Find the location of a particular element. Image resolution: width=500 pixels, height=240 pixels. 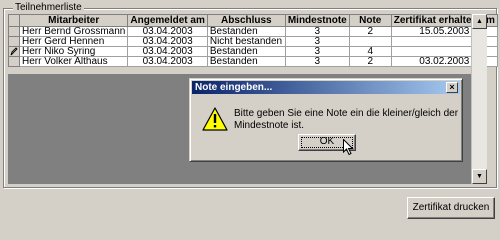

cell-mitarbeiter: Herr Gerd Hennen is located at coordinates (73, 41).